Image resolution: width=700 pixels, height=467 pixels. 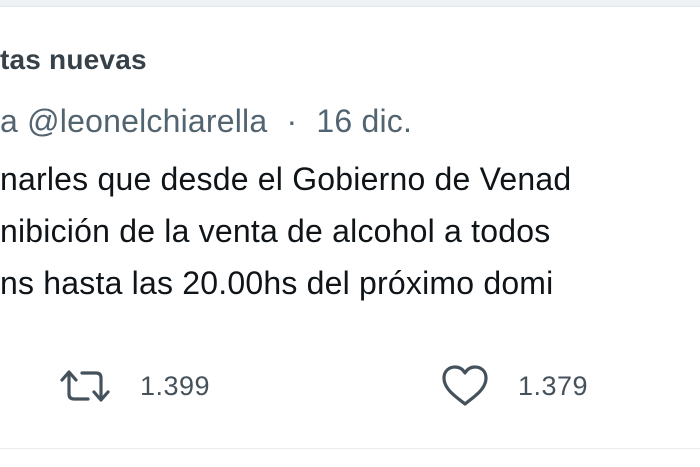 What do you see at coordinates (175, 385) in the screenshot?
I see `retweet-count: 1.399` at bounding box center [175, 385].